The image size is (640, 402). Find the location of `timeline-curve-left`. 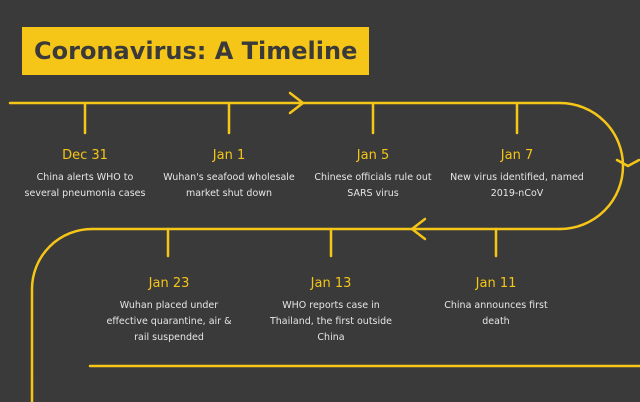

timeline-curve-left is located at coordinates (62, 314).